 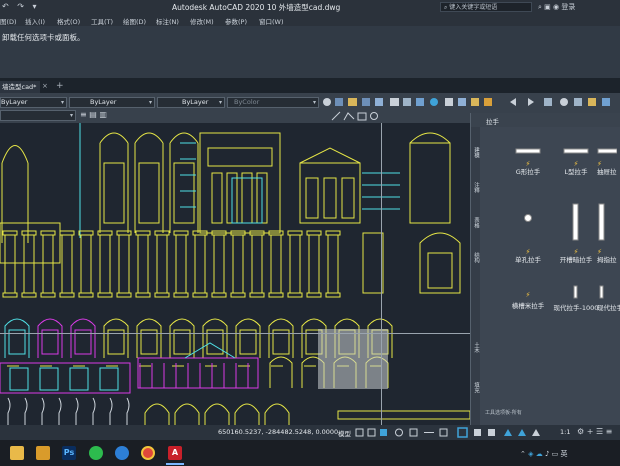 I want to click on lineweight-combo: ByLayer ▾, so click(x=191, y=102).